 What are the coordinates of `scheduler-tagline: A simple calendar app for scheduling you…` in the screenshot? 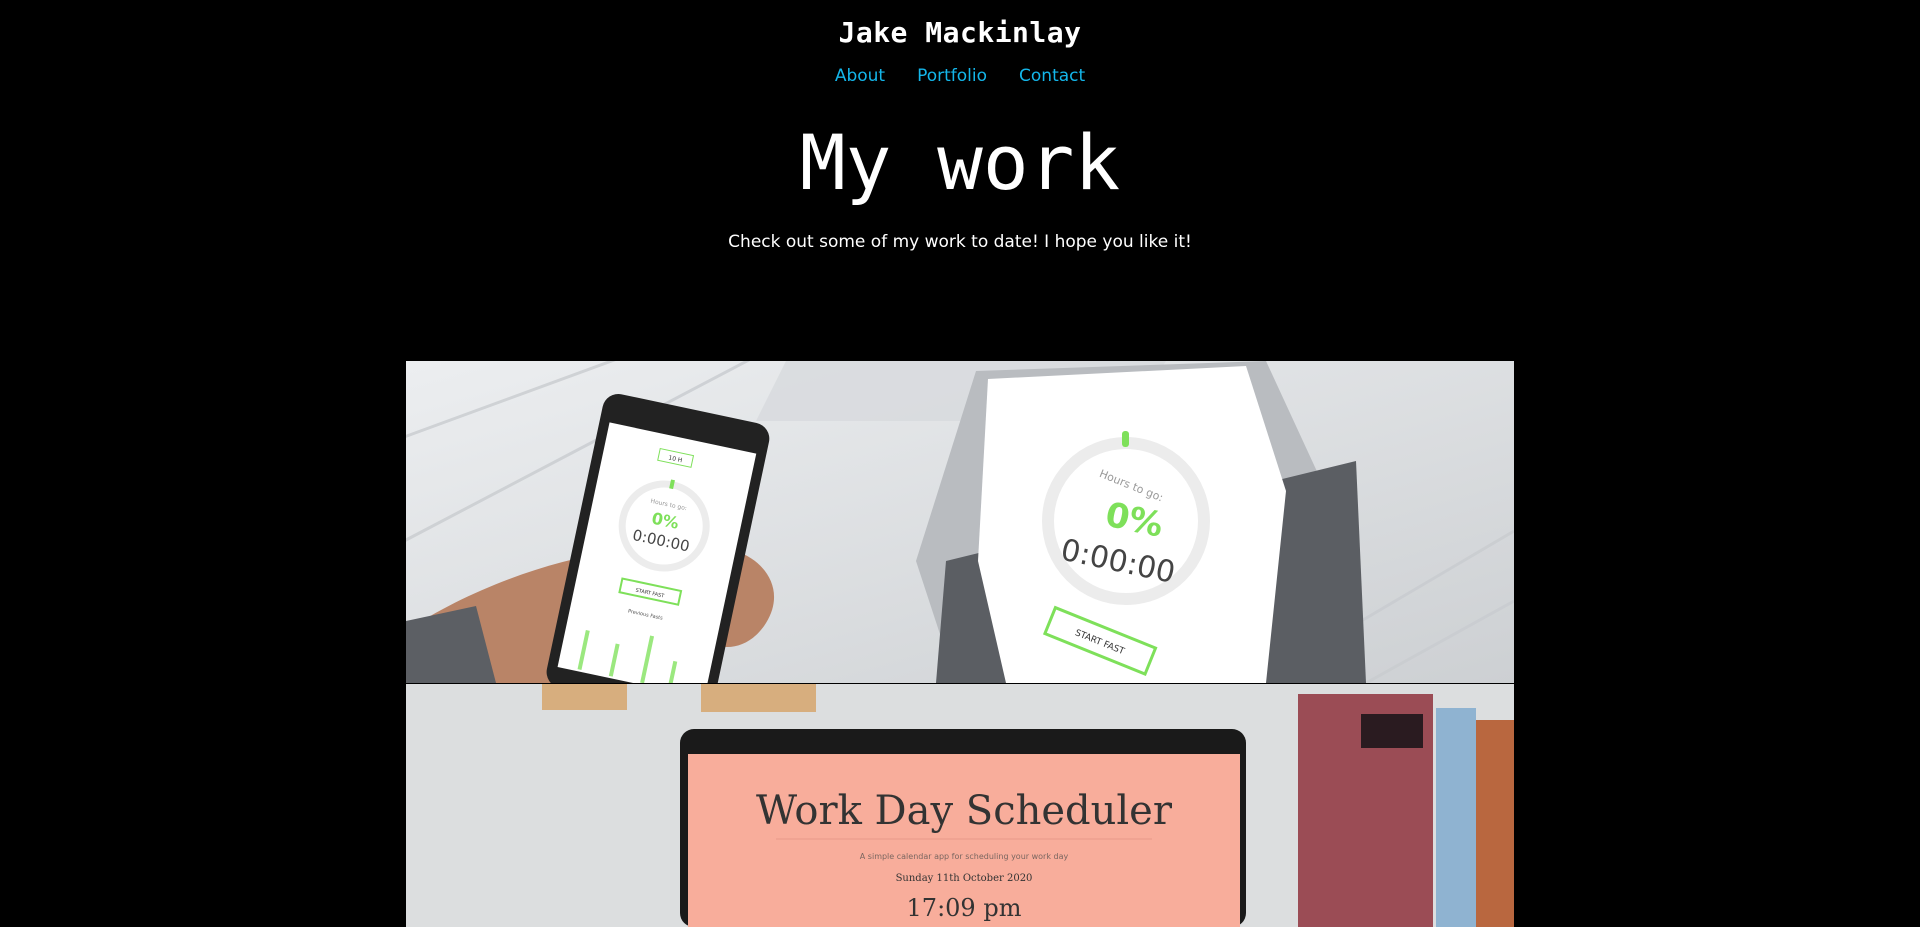 It's located at (964, 856).